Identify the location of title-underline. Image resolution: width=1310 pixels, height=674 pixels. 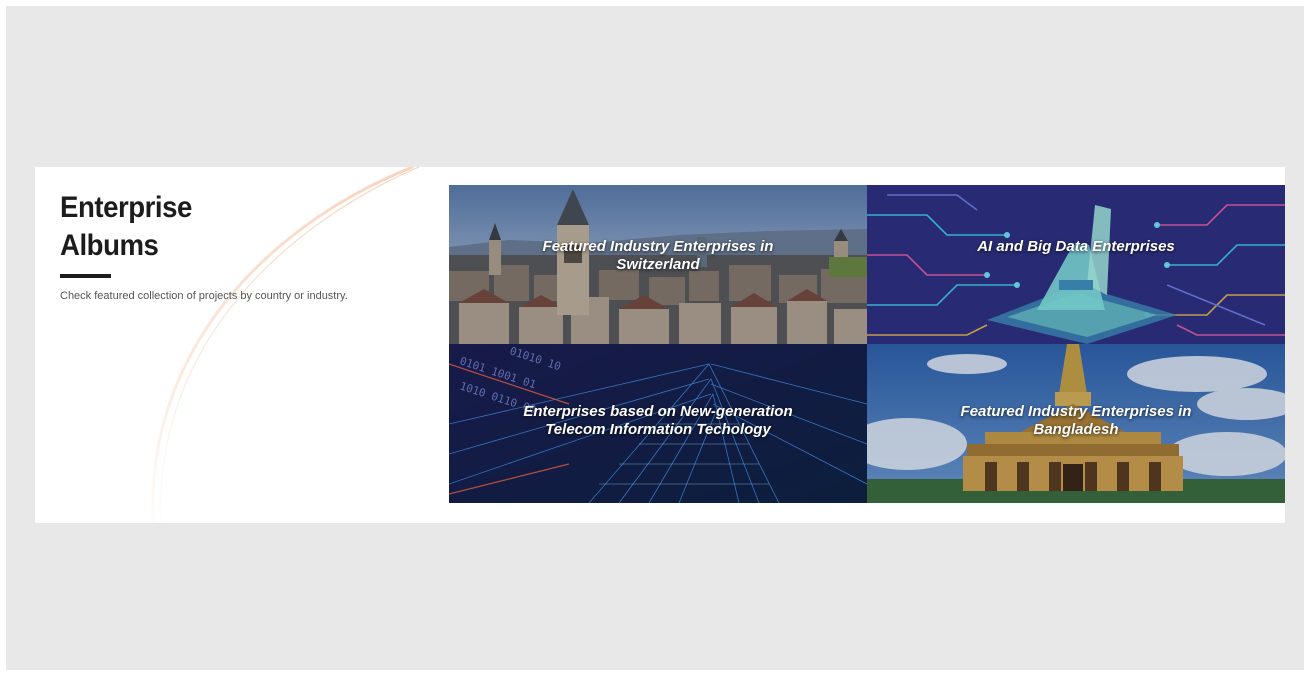
(85, 276).